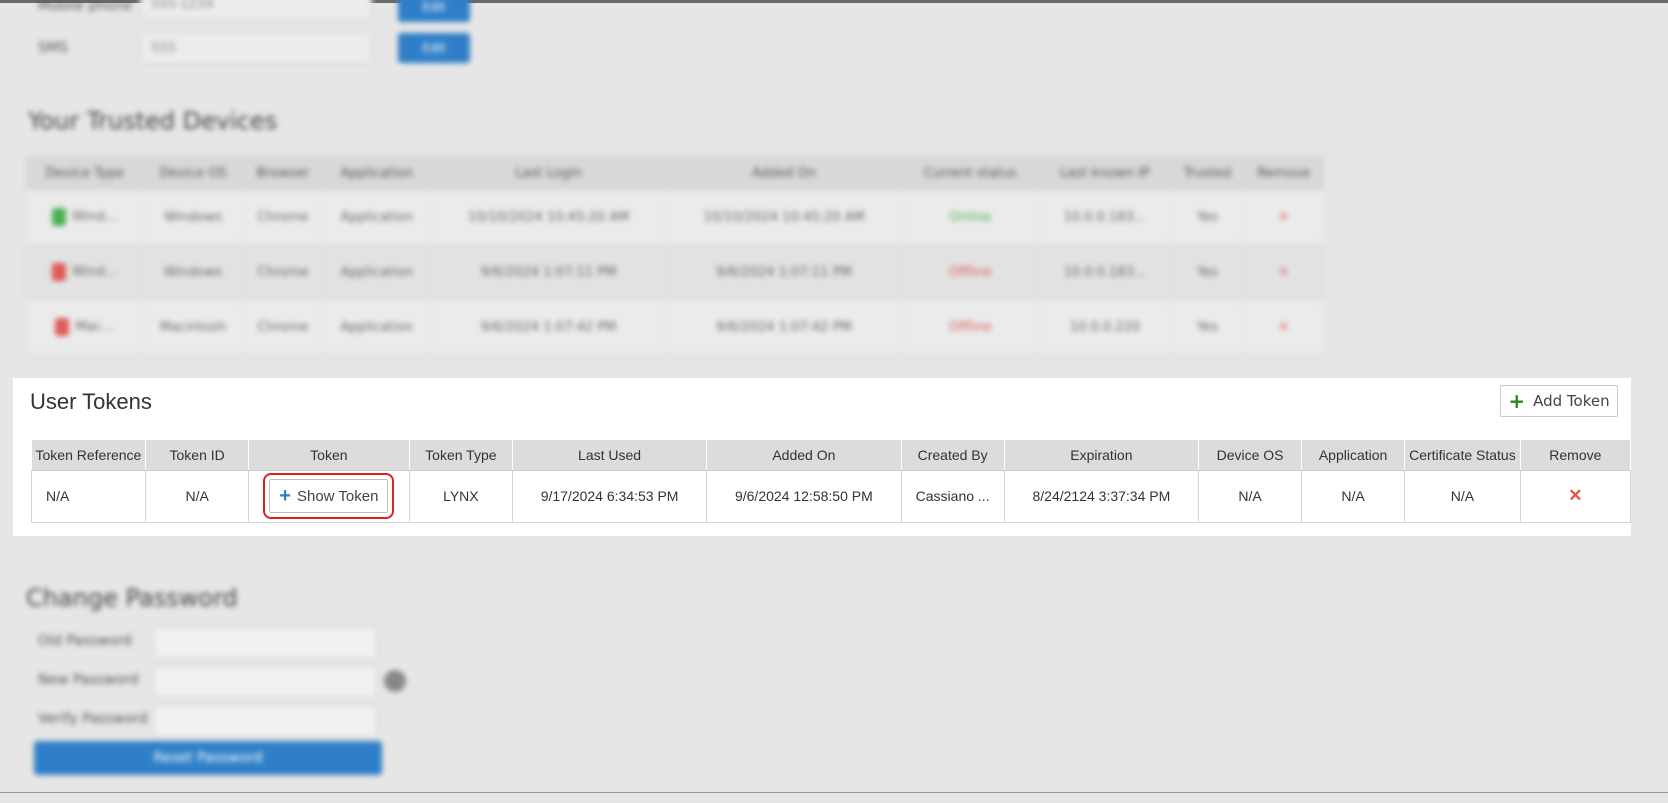  Describe the element at coordinates (434, 11) in the screenshot. I see `mobile-edit-button: Edit` at that location.